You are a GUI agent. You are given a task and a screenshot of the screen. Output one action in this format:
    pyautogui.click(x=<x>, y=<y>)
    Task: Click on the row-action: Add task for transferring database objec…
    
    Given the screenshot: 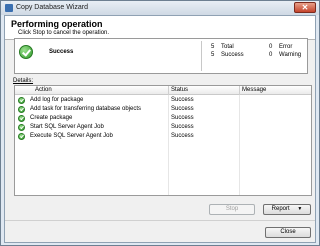 What is the action you would take?
    pyautogui.click(x=86, y=109)
    